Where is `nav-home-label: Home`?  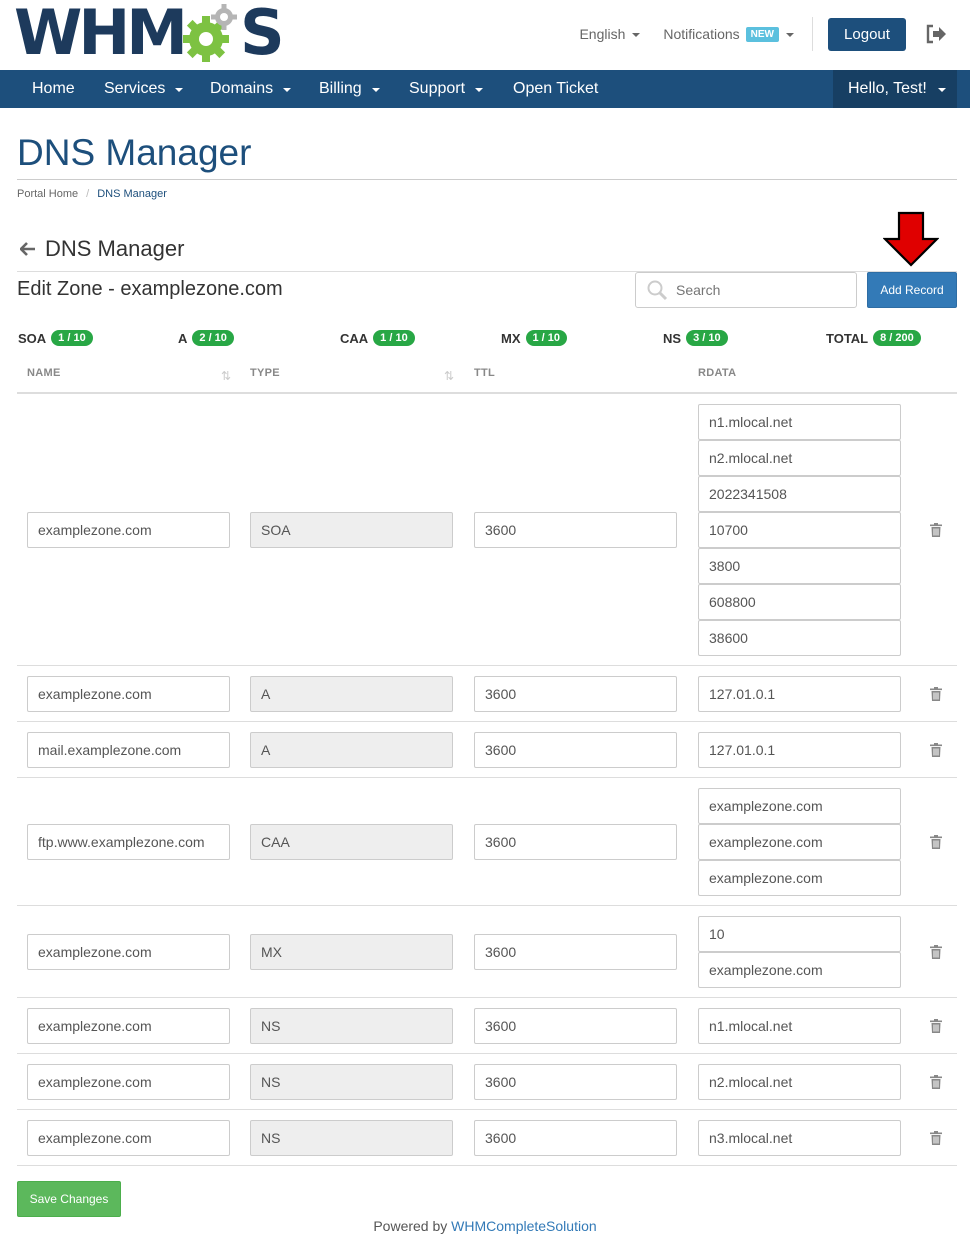 nav-home-label: Home is located at coordinates (53, 88).